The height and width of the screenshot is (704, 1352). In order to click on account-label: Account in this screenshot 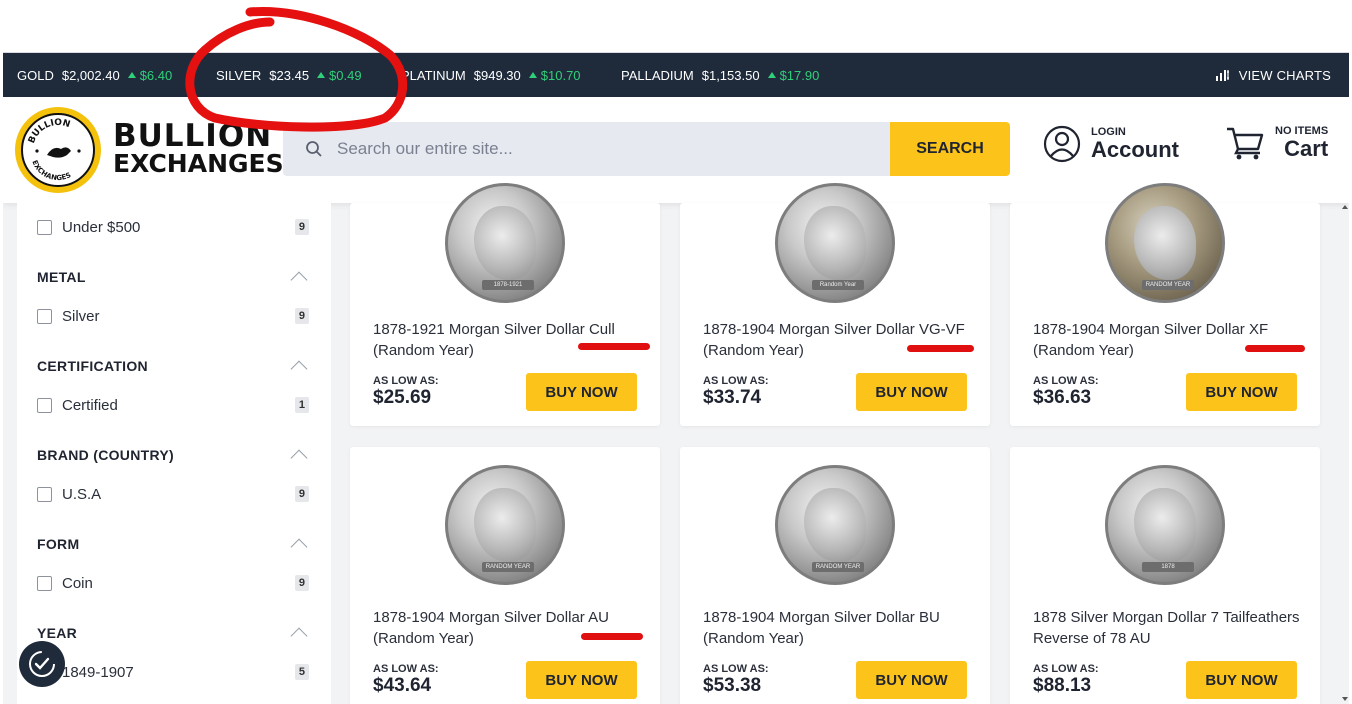, I will do `click(1135, 149)`.